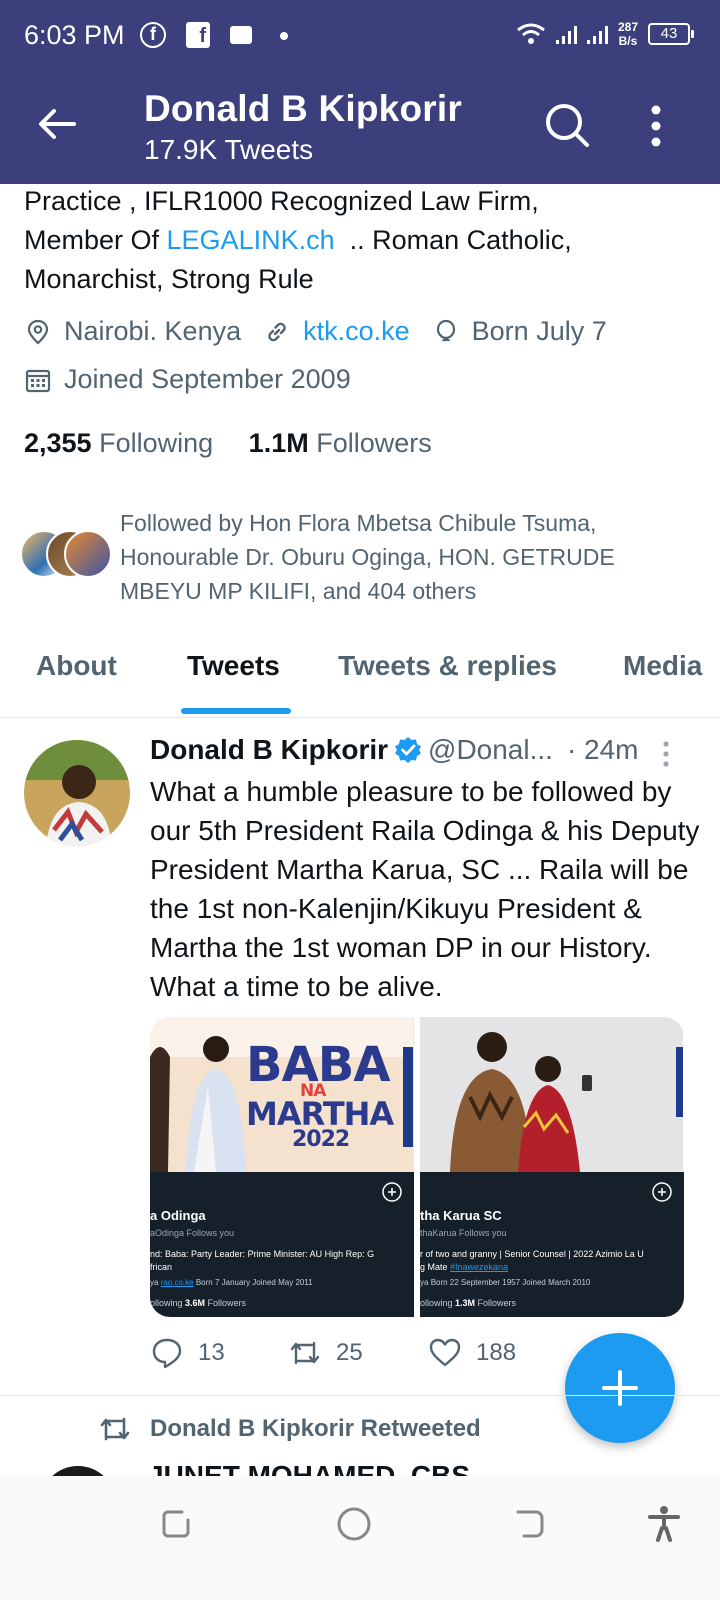  Describe the element at coordinates (251, 240) in the screenshot. I see `bio-link: LEGALINK.ch` at that location.